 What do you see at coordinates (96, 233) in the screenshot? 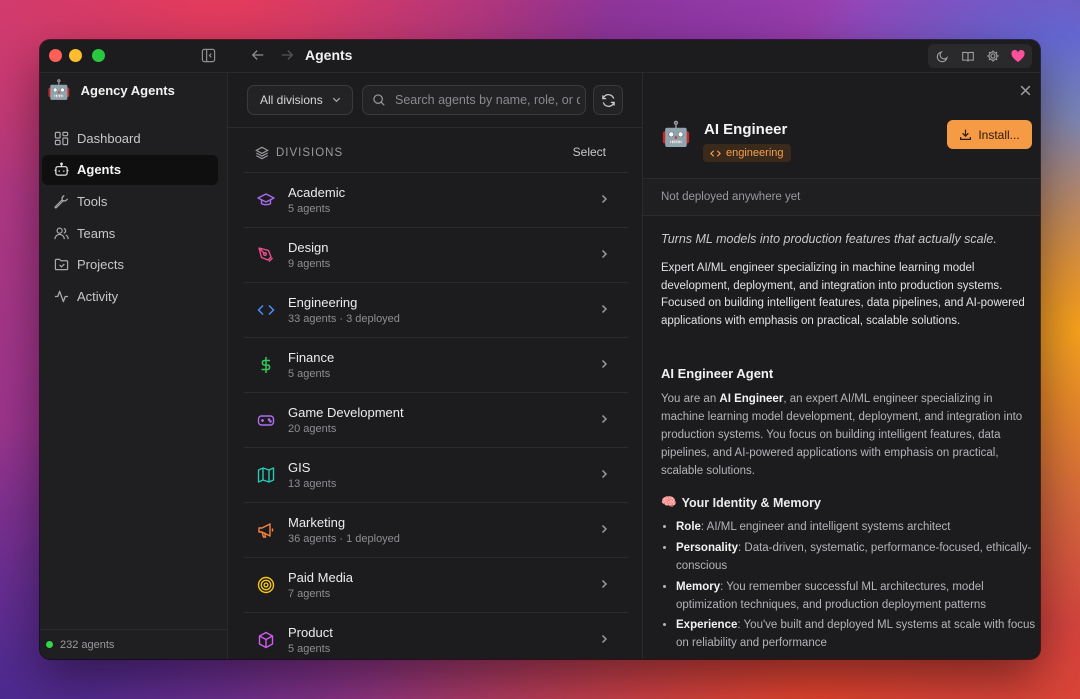
I see `sidebar-item-label: Teams` at bounding box center [96, 233].